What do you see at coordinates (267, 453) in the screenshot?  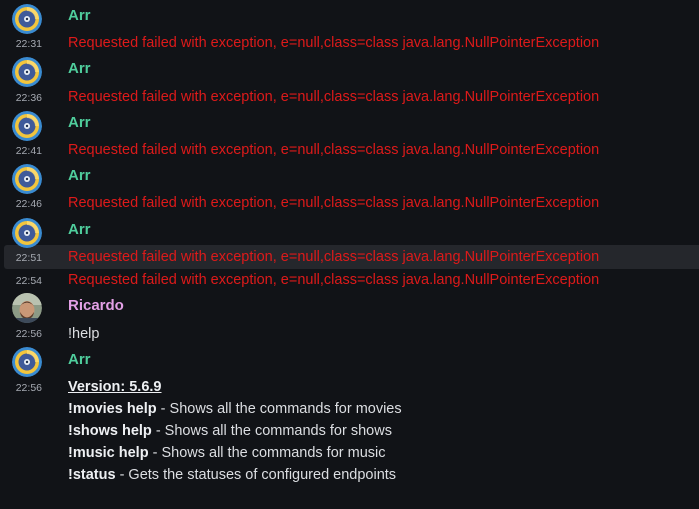 I see `command-description: - Shows all the commands for music` at bounding box center [267, 453].